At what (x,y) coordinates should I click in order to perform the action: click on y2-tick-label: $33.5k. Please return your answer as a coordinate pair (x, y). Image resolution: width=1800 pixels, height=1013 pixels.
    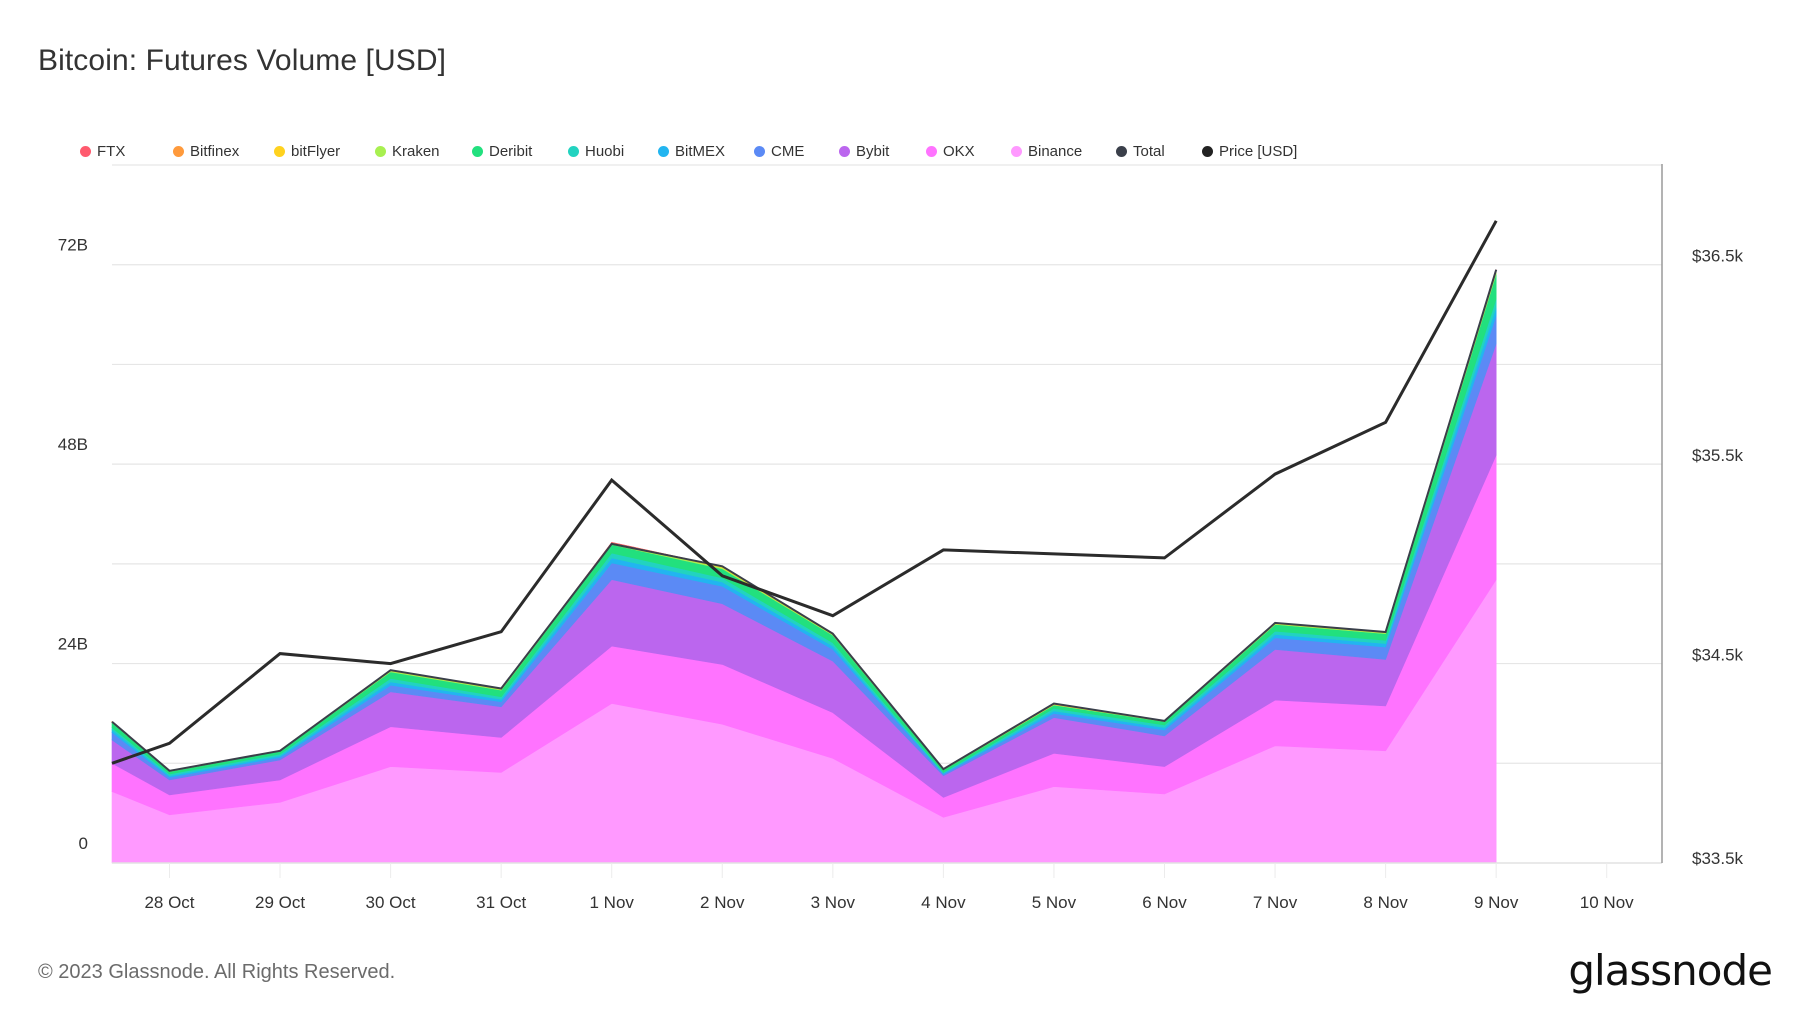
    Looking at the image, I should click on (1718, 858).